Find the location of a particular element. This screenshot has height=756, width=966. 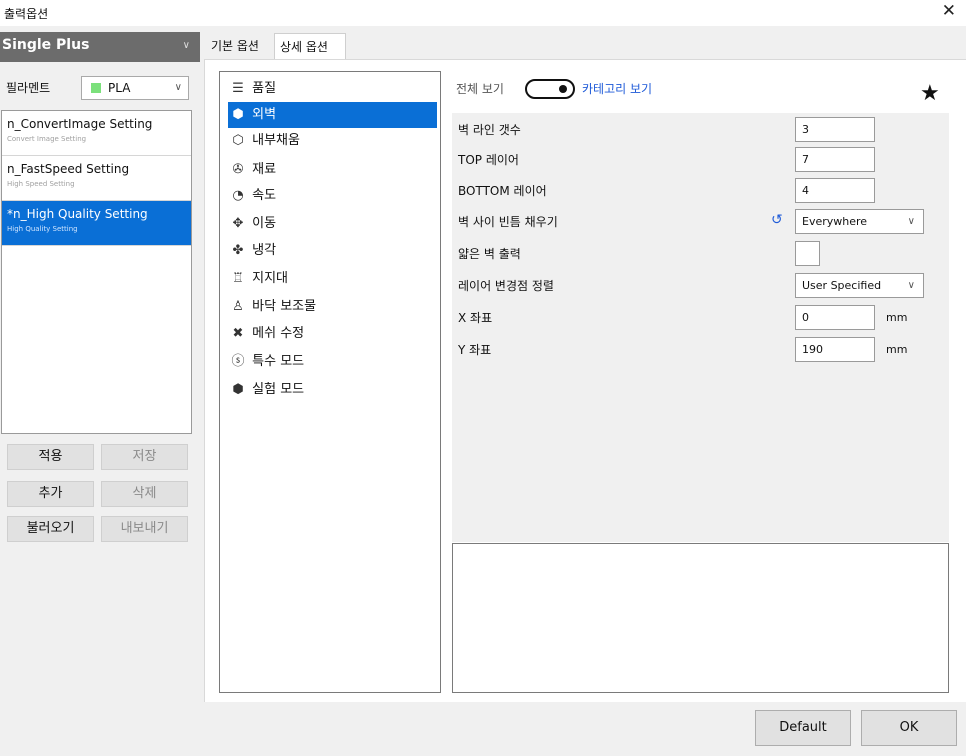

star-icon: ★ is located at coordinates (930, 93).